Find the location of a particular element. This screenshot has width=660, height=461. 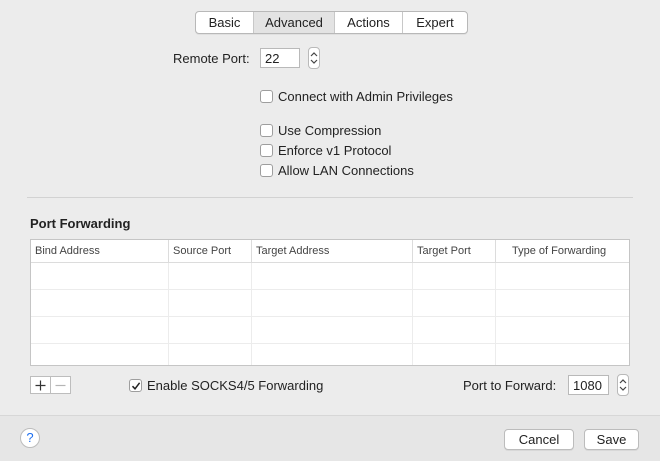

admin-privileges-option: Connect with Admin Privileges is located at coordinates (356, 96).